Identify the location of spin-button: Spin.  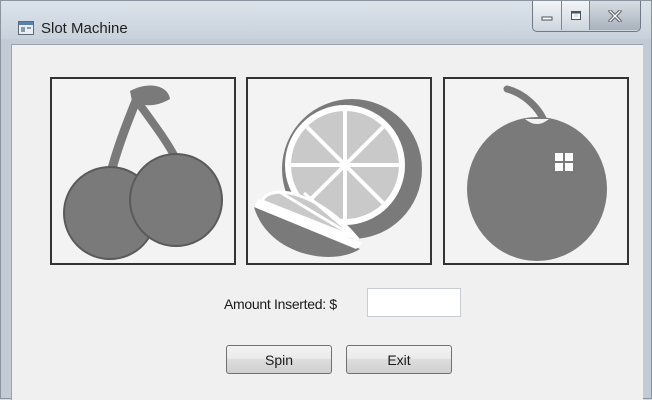
(279, 359).